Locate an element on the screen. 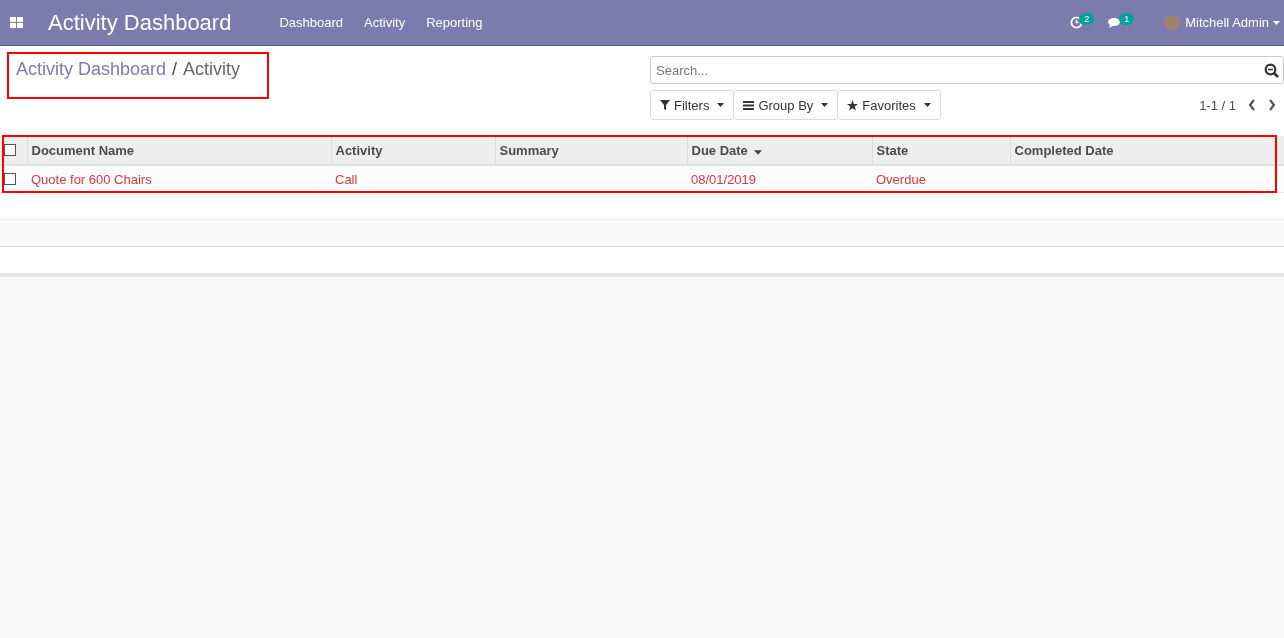 The image size is (1284, 638). message-count-badge: 1 is located at coordinates (1127, 18).